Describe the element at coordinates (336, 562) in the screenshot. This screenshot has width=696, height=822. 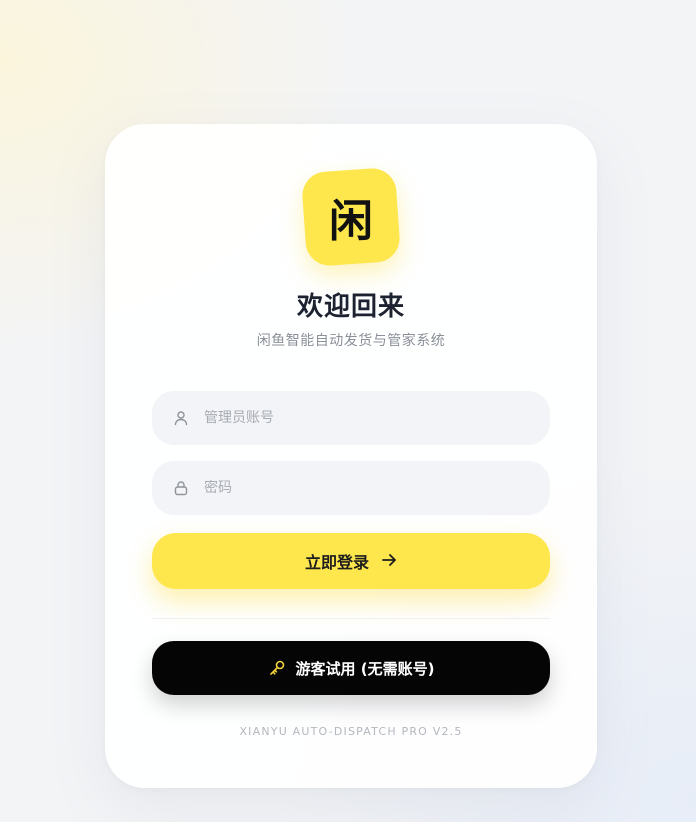
I see `login-button-label: 立即登录` at that location.